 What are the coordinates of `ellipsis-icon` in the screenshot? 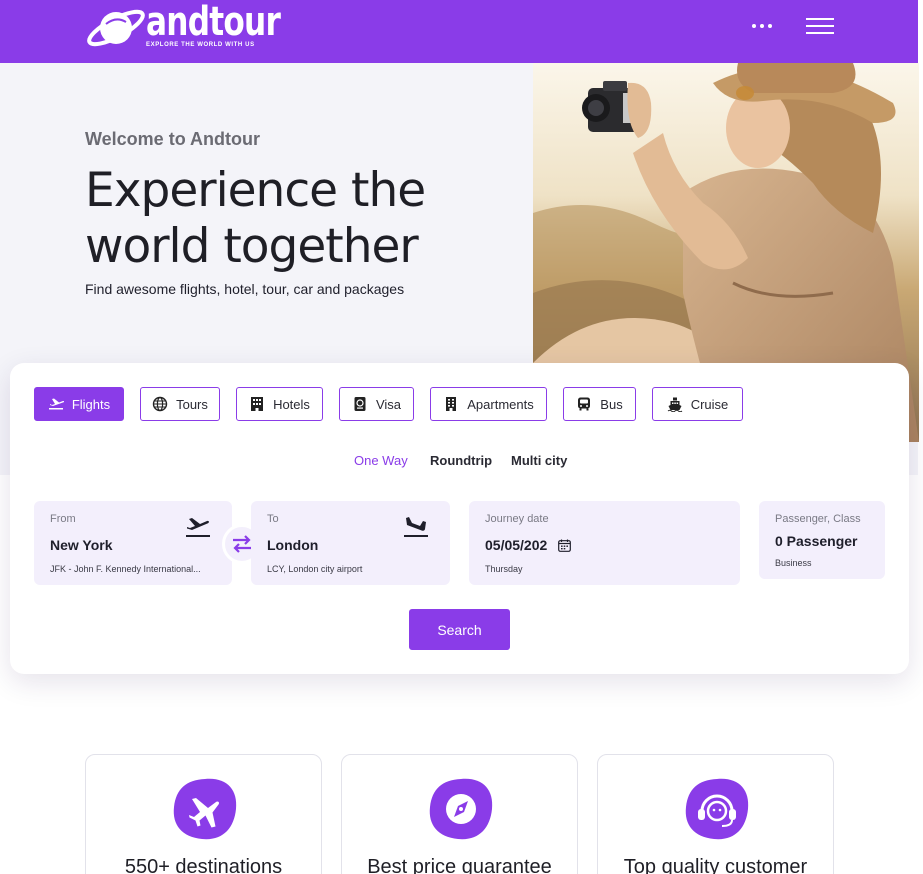 It's located at (762, 26).